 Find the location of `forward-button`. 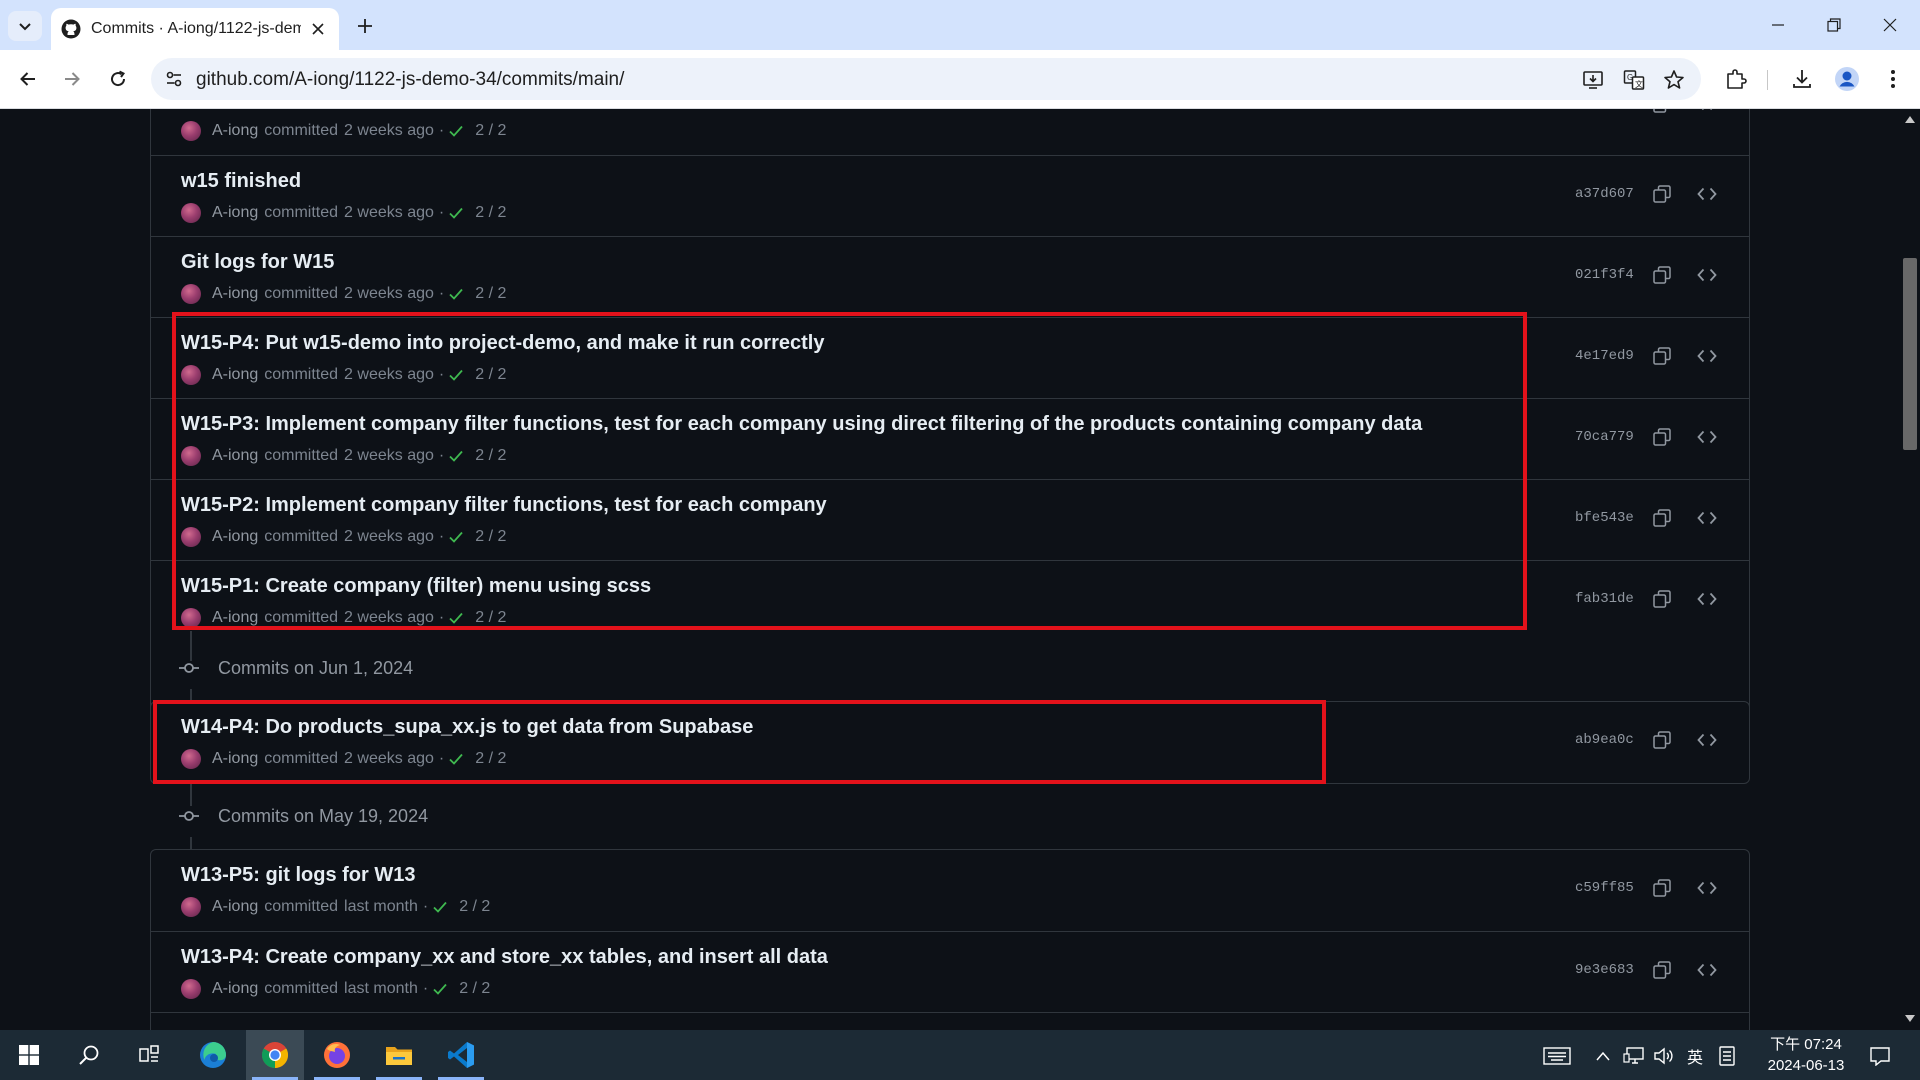

forward-button is located at coordinates (72, 79).